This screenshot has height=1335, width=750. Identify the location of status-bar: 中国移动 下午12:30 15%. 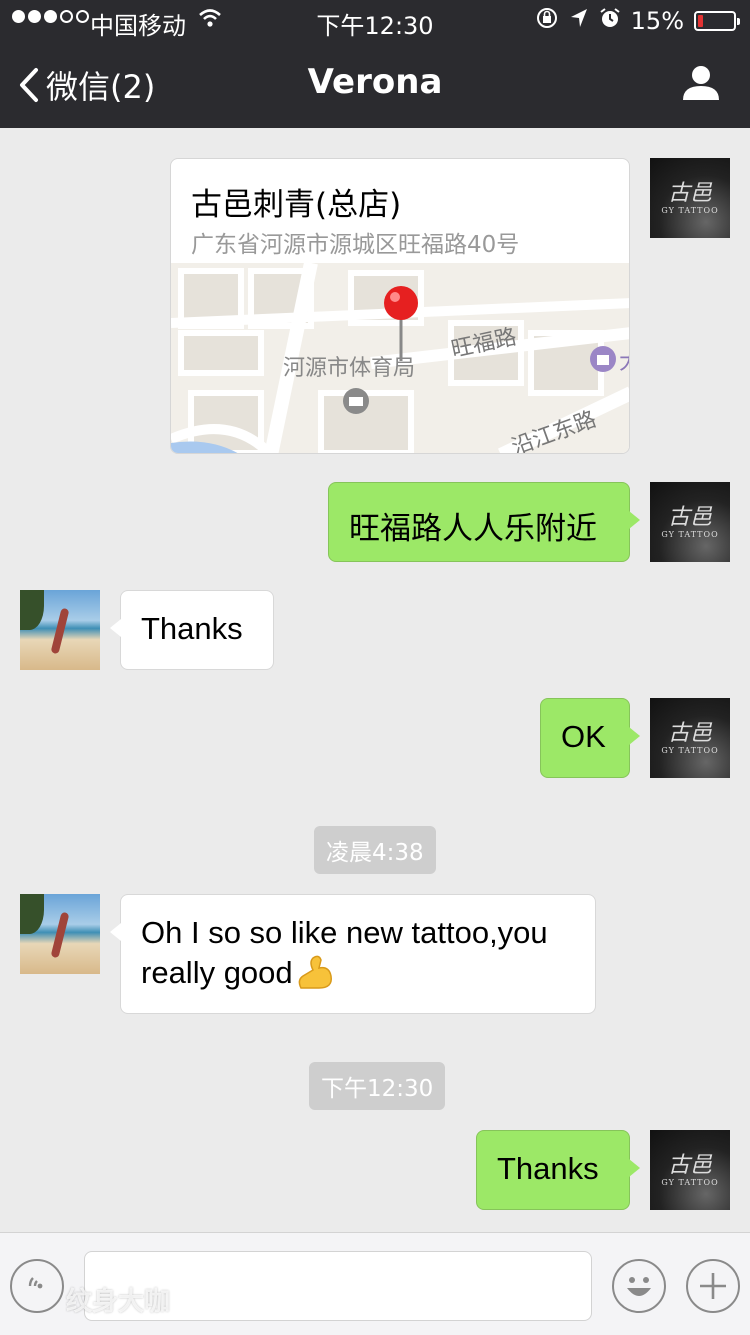
(375, 20).